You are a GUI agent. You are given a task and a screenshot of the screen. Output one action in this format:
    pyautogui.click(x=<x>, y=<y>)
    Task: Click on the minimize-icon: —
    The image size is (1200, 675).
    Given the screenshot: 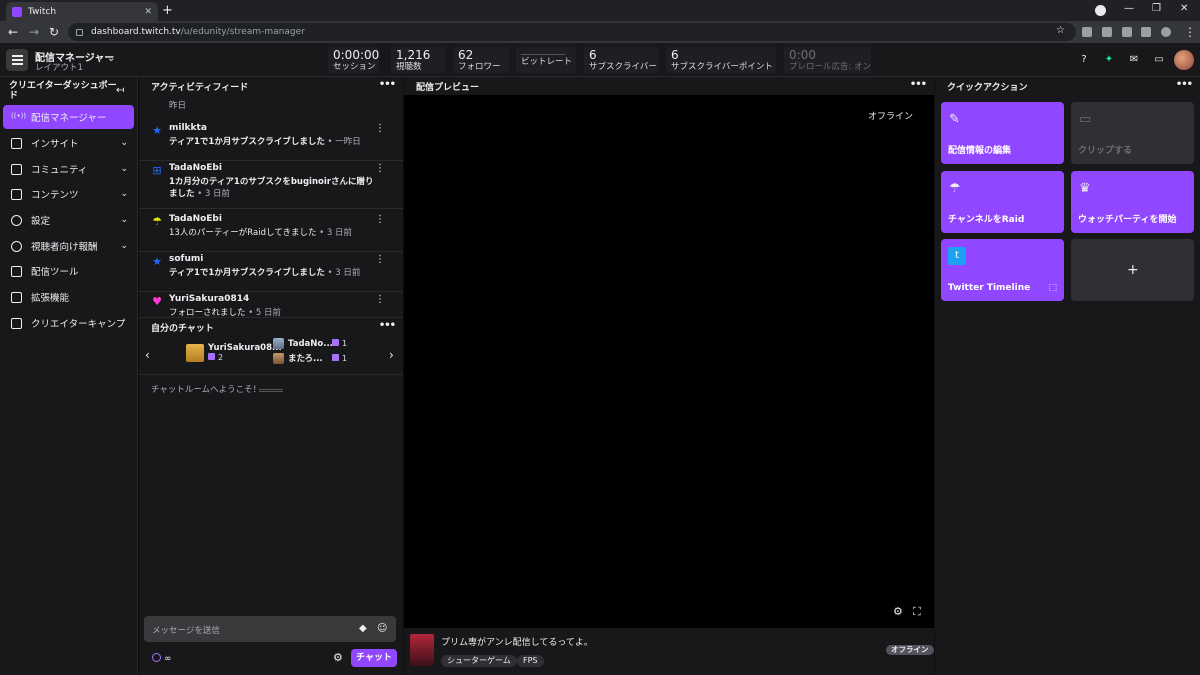 What is the action you would take?
    pyautogui.click(x=1129, y=8)
    